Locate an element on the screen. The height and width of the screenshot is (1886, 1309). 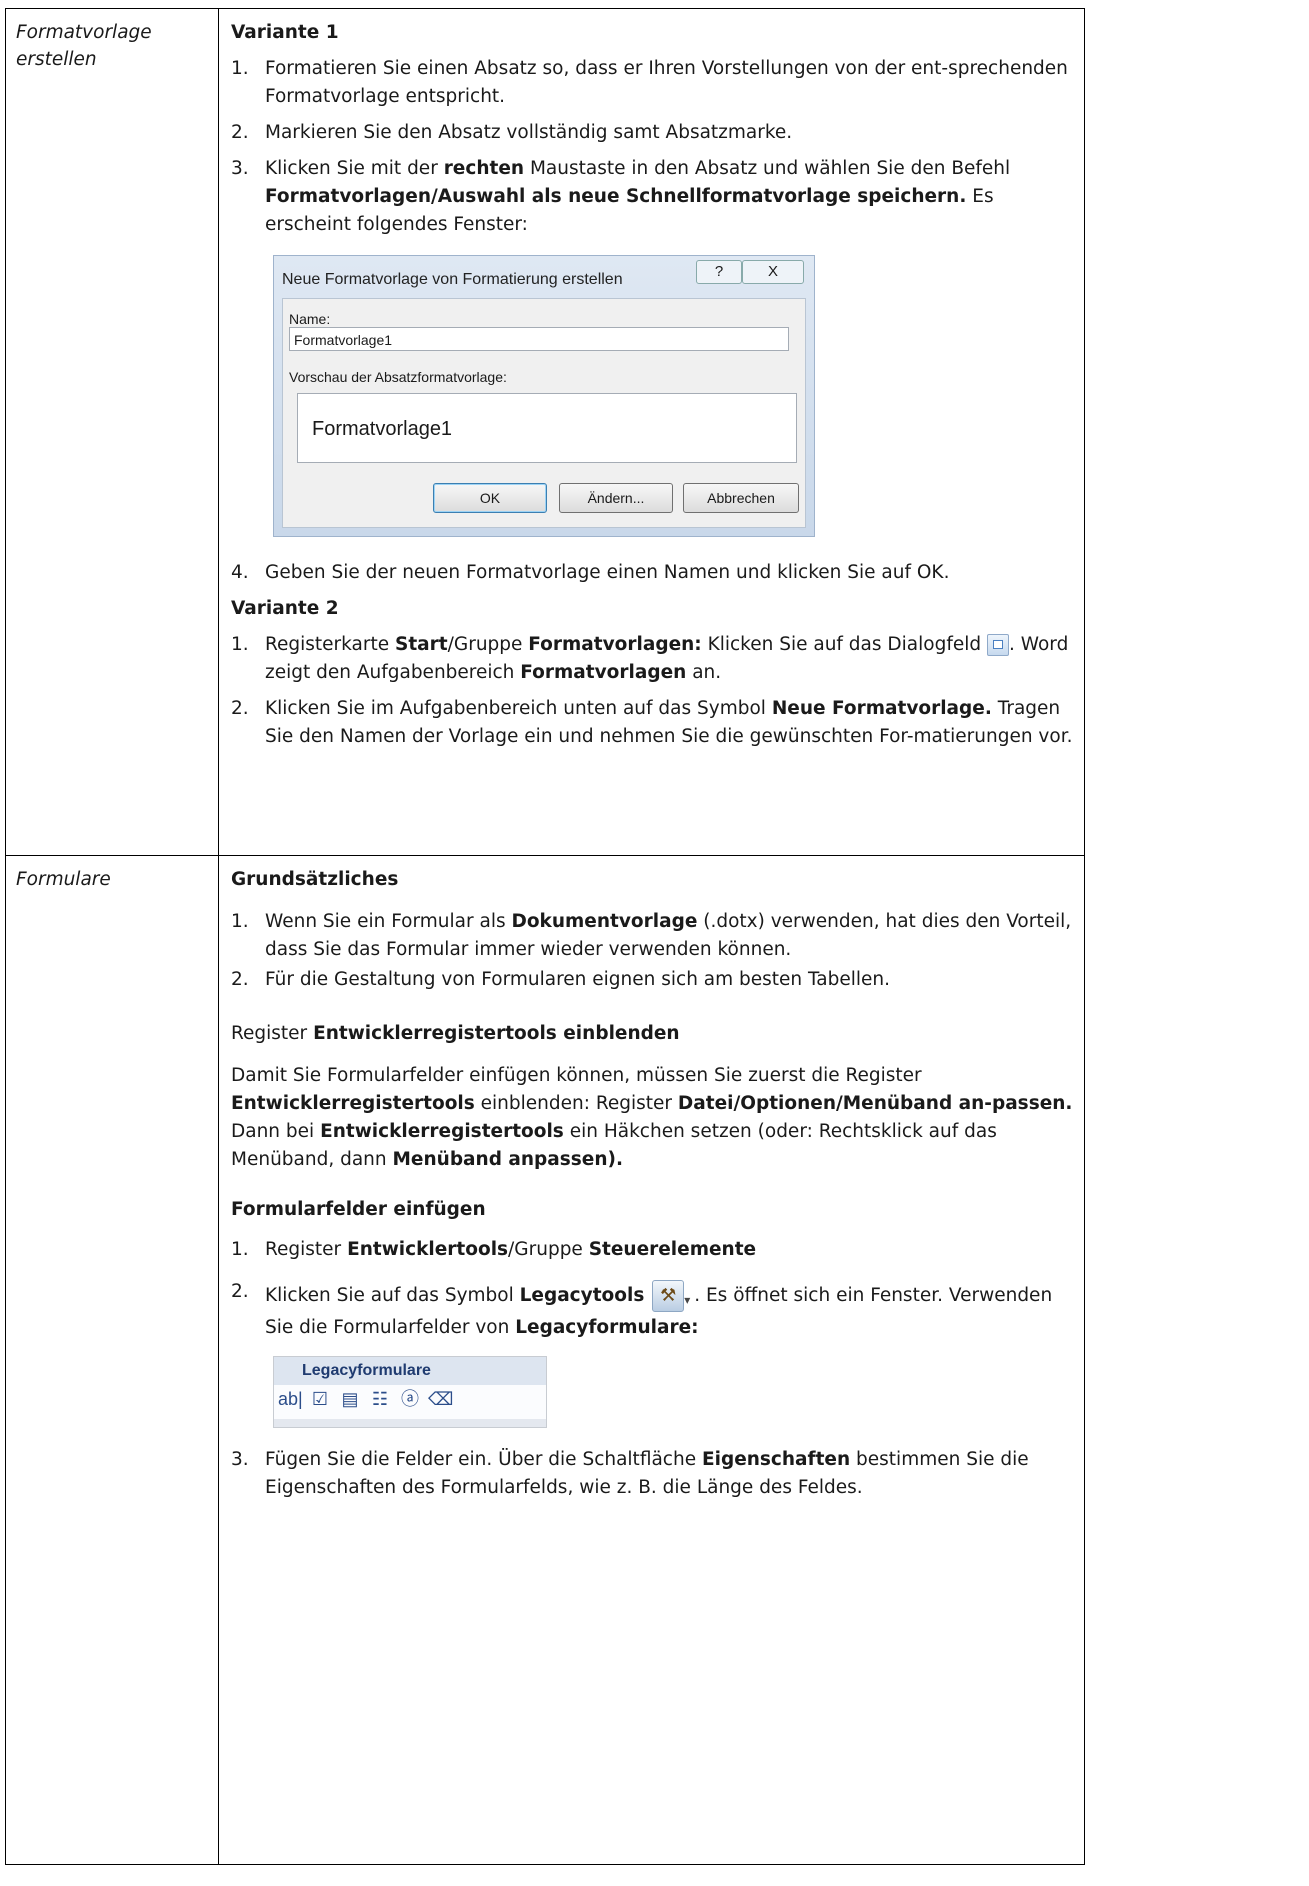
legacy-forms-icons: ab| ☑ ▤ ☷ ⓐ ⌫ is located at coordinates (365, 1399).